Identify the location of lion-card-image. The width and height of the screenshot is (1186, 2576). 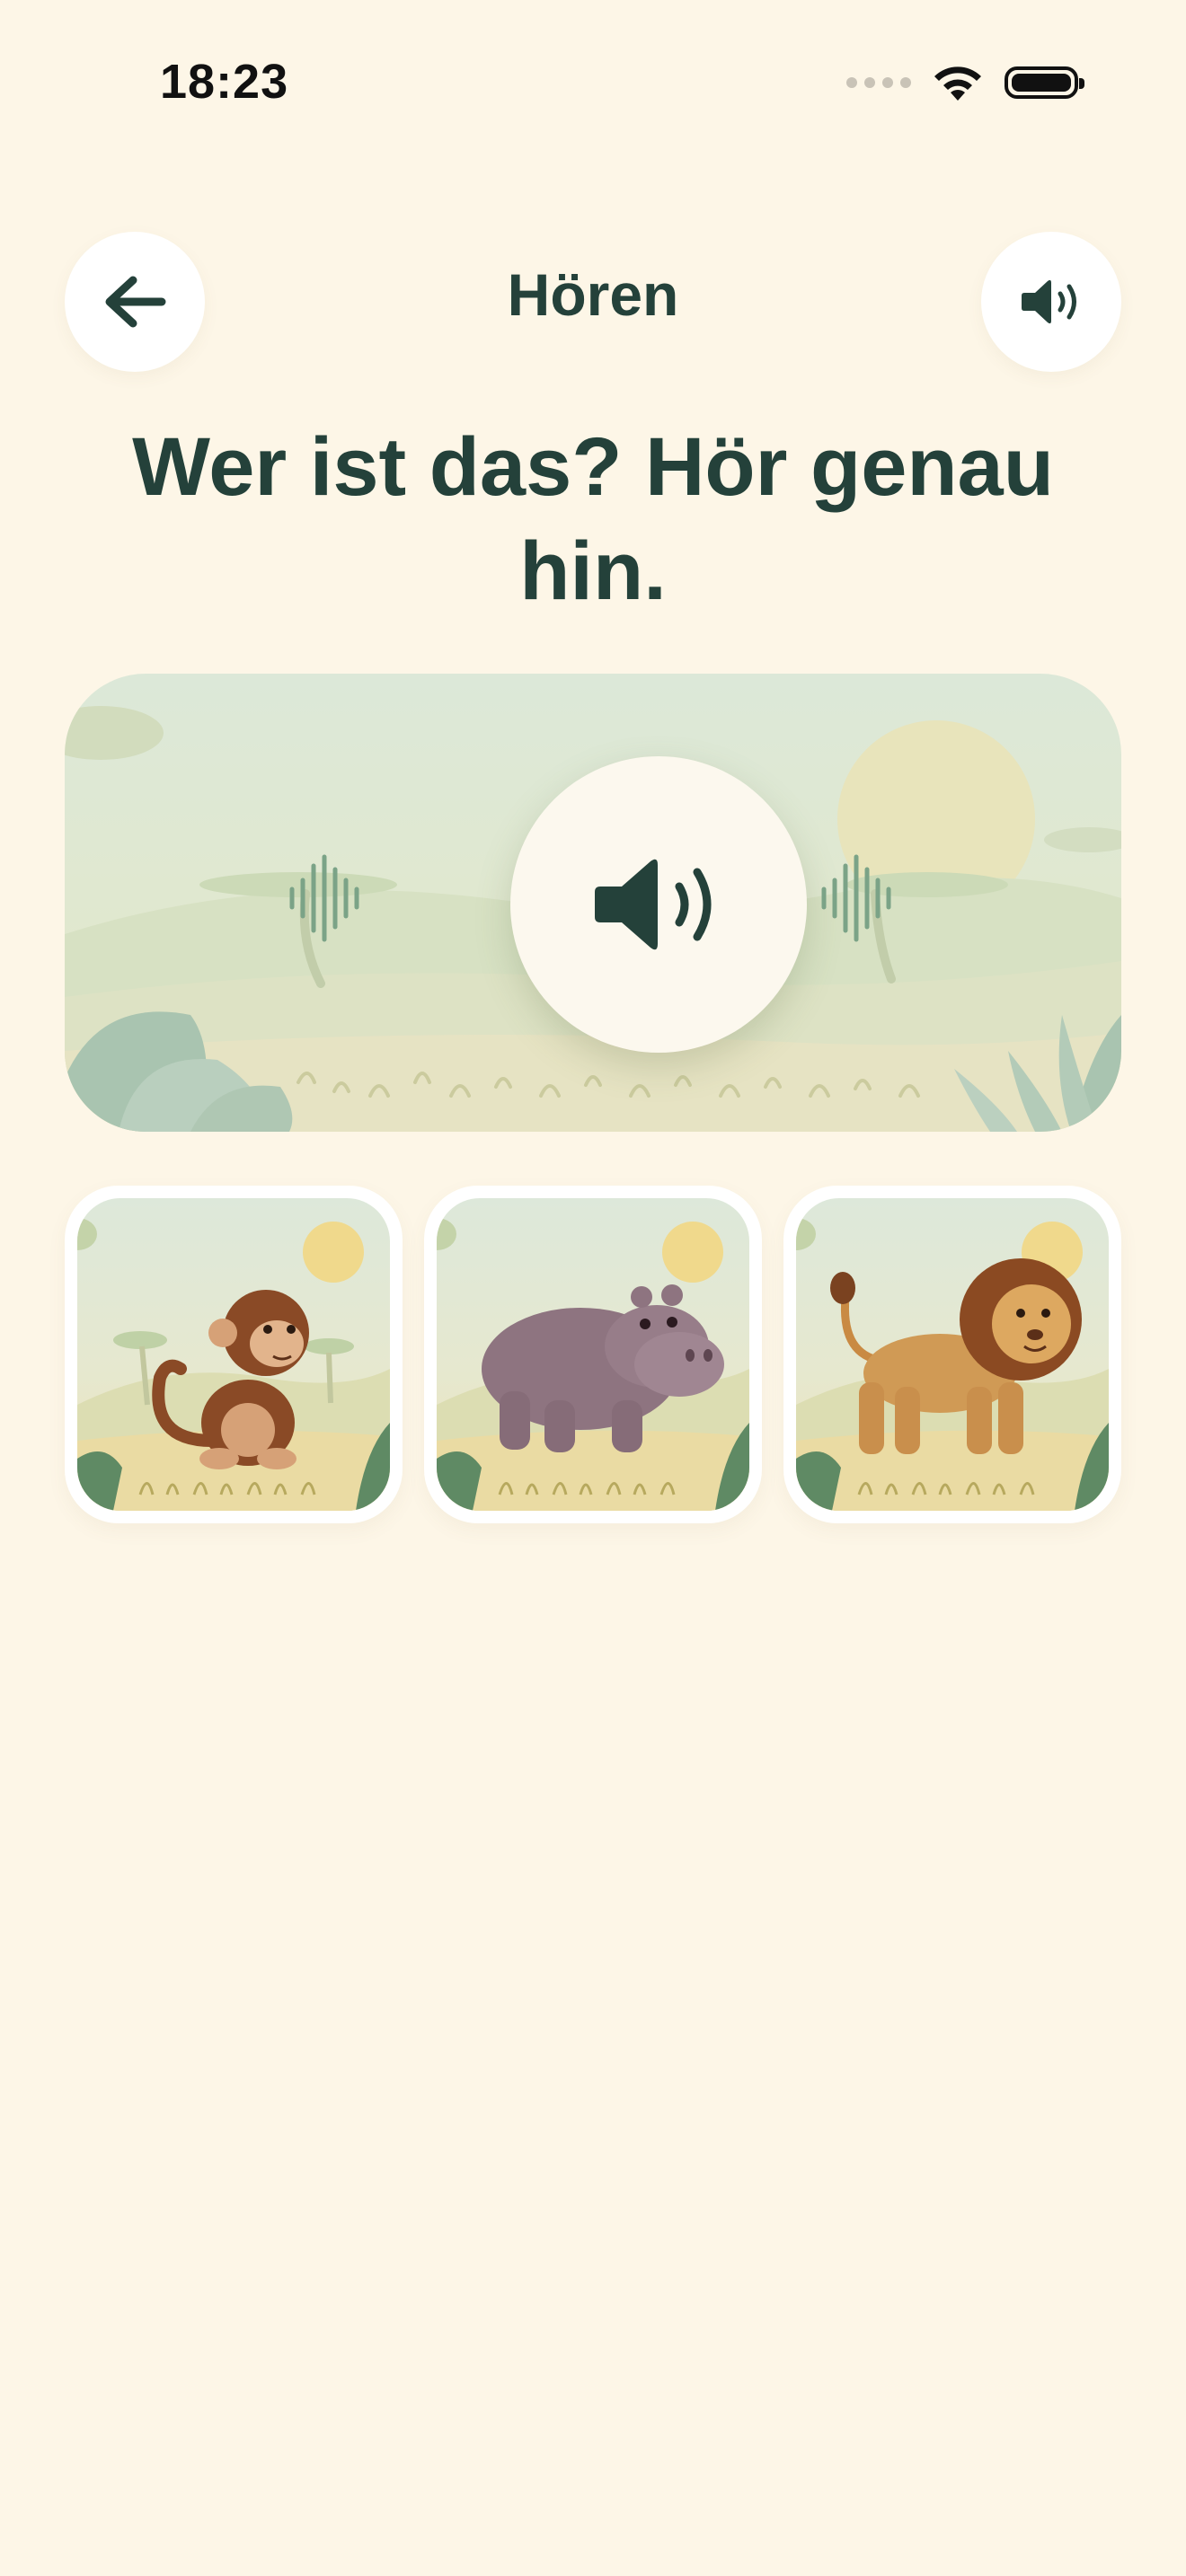
(952, 1354).